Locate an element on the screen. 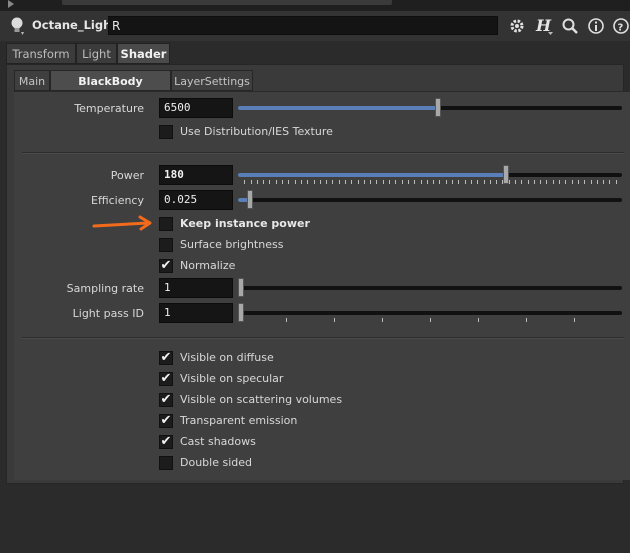  help-h-icon: H is located at coordinates (544, 26).